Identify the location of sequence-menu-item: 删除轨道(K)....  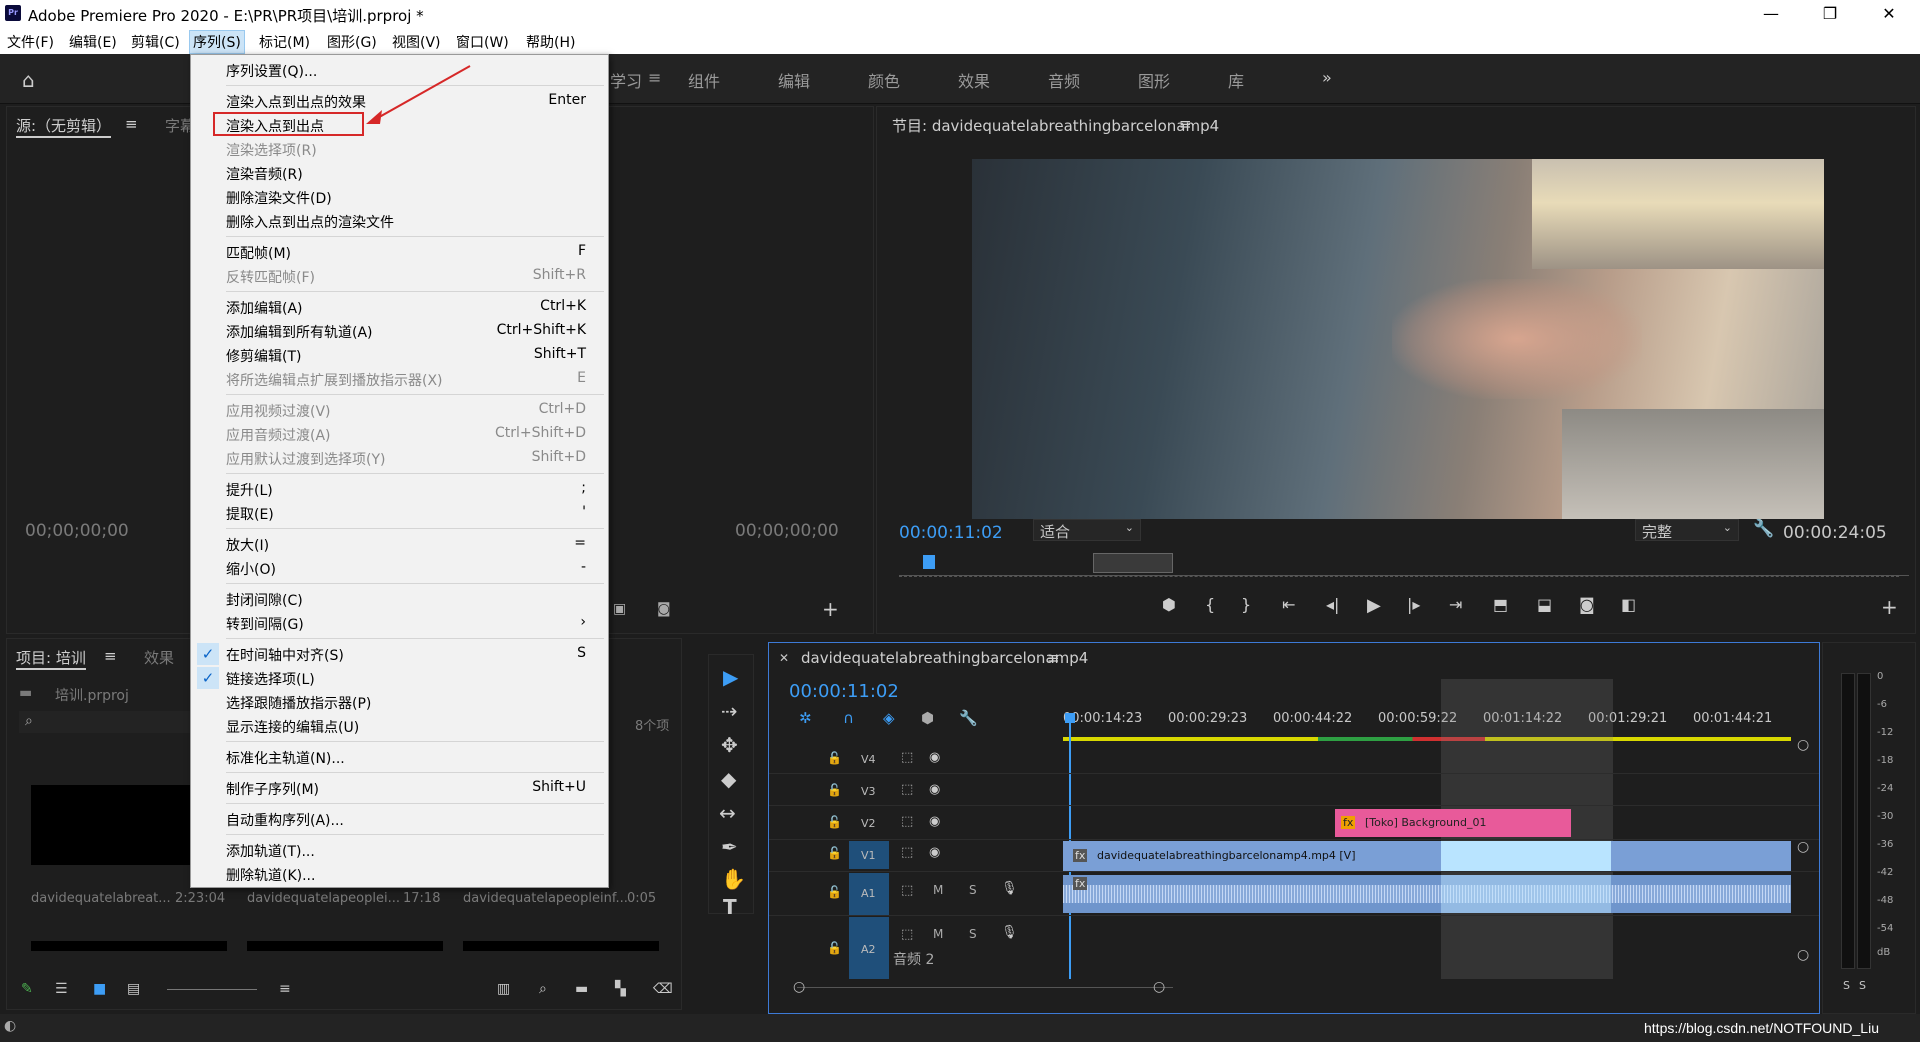
(399, 874).